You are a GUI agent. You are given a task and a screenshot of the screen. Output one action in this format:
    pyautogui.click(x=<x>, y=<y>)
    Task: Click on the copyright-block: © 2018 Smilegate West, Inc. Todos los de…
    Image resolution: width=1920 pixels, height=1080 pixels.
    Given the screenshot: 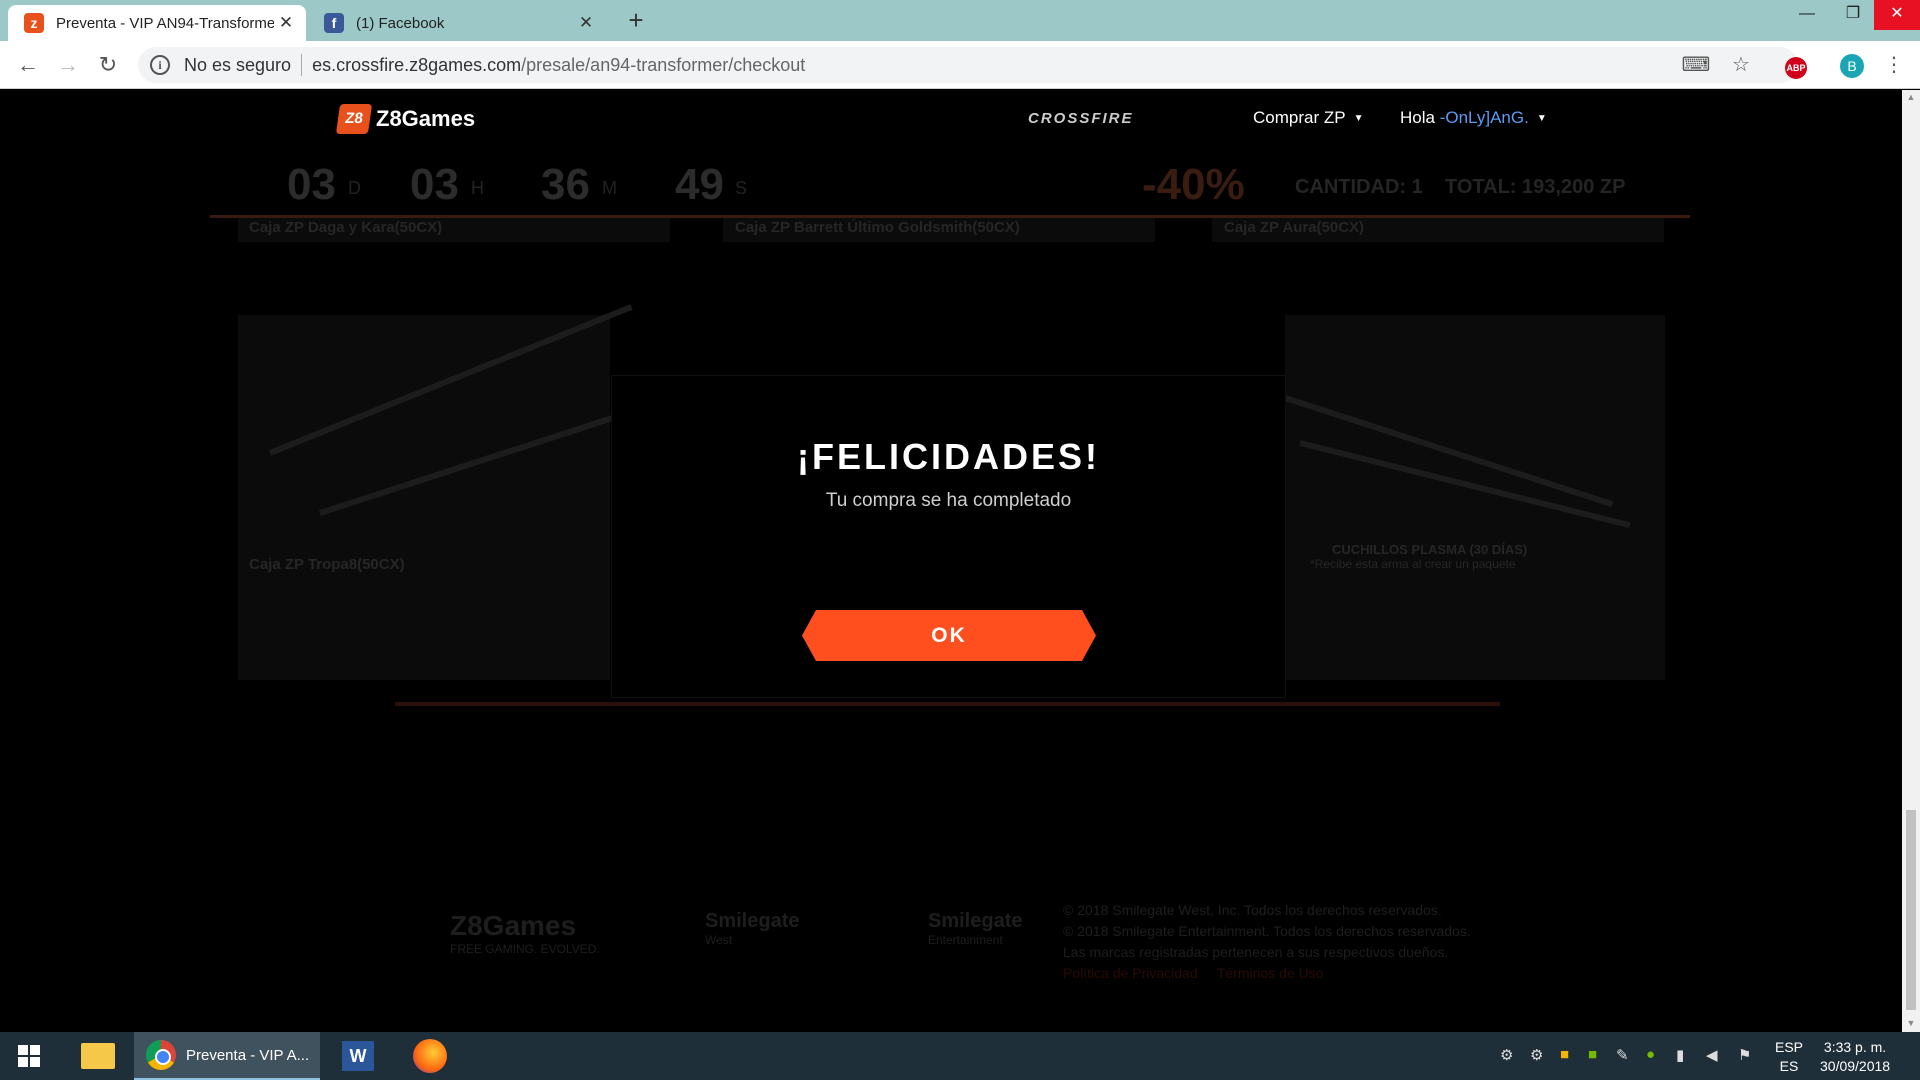 What is the action you would take?
    pyautogui.click(x=1267, y=942)
    